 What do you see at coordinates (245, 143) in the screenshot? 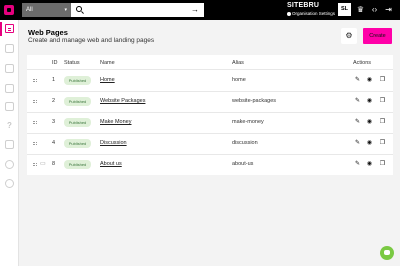
I see `page-alias: discussion` at bounding box center [245, 143].